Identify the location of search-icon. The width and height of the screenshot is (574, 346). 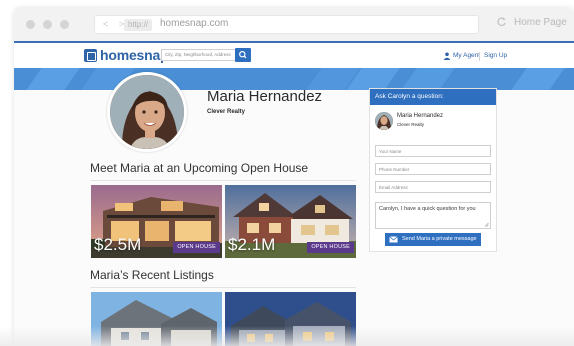
(243, 54).